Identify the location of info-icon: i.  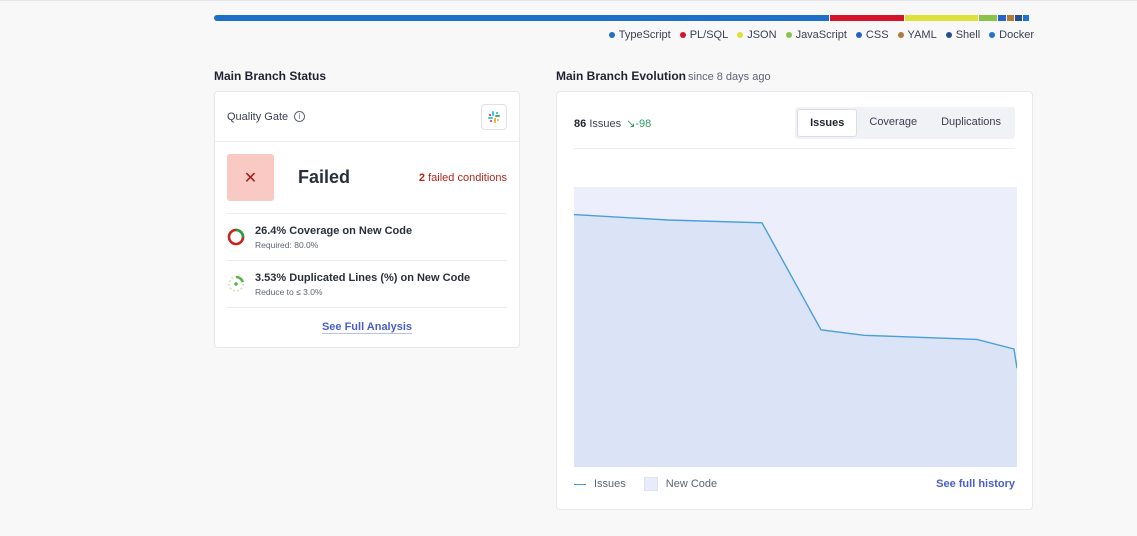
(300, 116).